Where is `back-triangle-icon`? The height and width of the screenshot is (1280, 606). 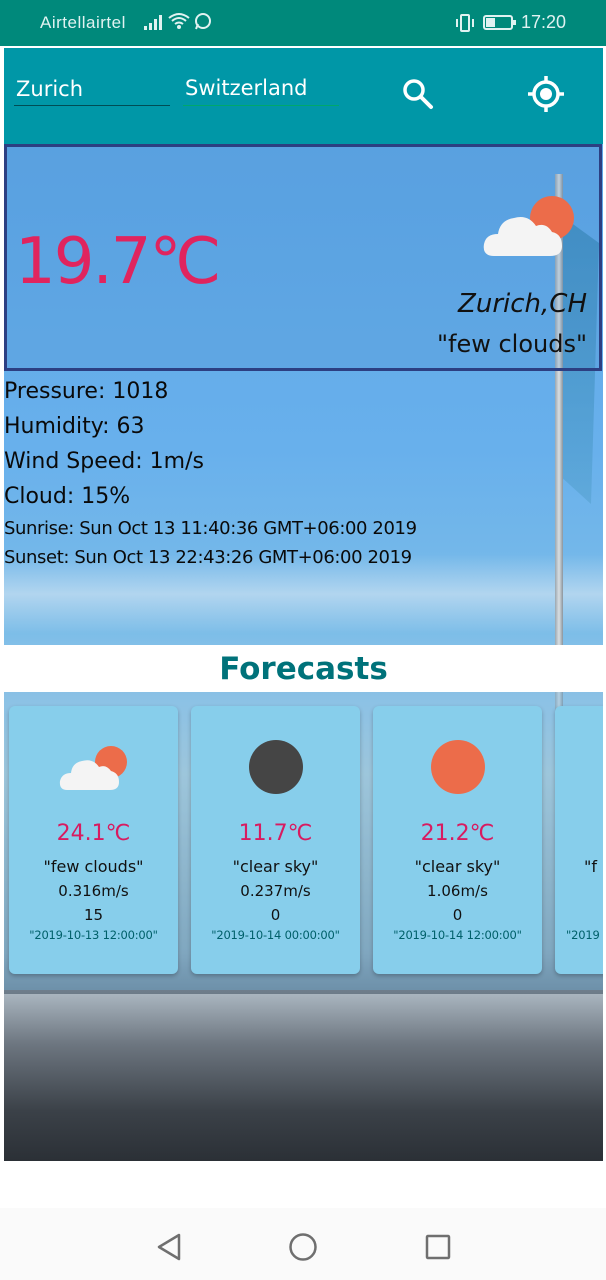
back-triangle-icon is located at coordinates (169, 1247).